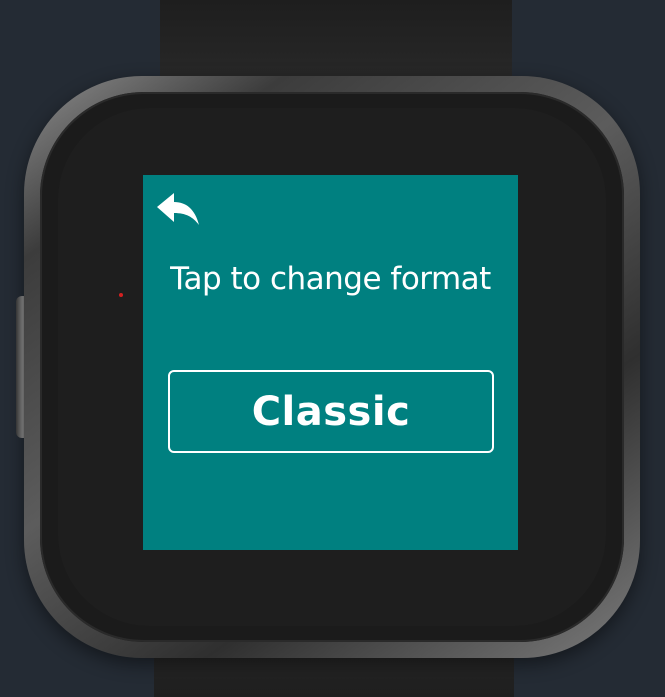  I want to click on back-button, so click(180, 212).